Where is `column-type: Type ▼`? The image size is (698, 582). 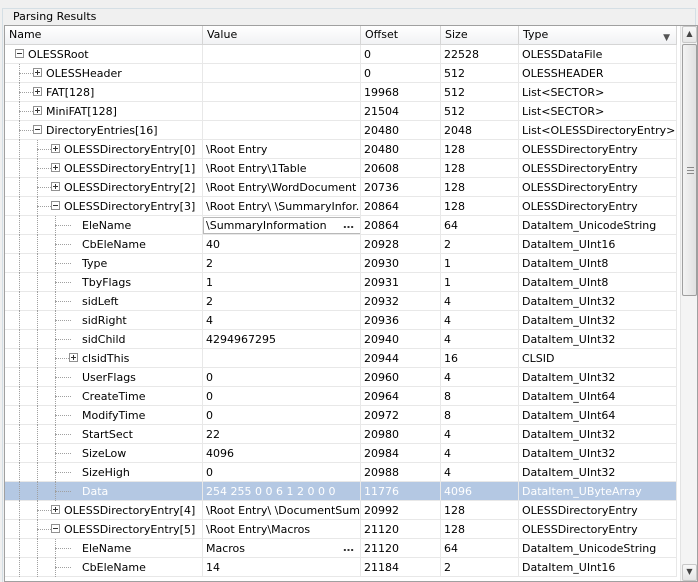
column-type: Type ▼ is located at coordinates (598, 35).